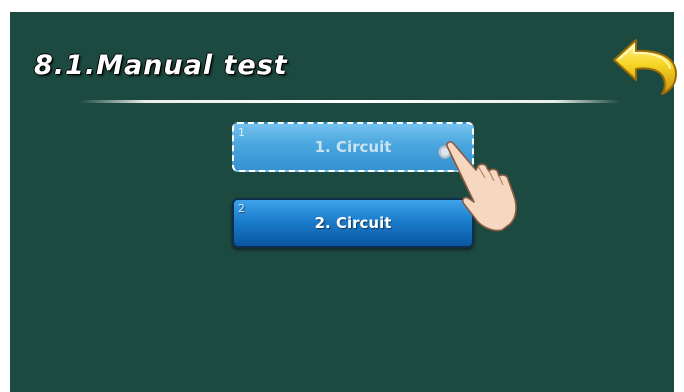 The height and width of the screenshot is (392, 684). What do you see at coordinates (481, 186) in the screenshot?
I see `pointing-hand-icon` at bounding box center [481, 186].